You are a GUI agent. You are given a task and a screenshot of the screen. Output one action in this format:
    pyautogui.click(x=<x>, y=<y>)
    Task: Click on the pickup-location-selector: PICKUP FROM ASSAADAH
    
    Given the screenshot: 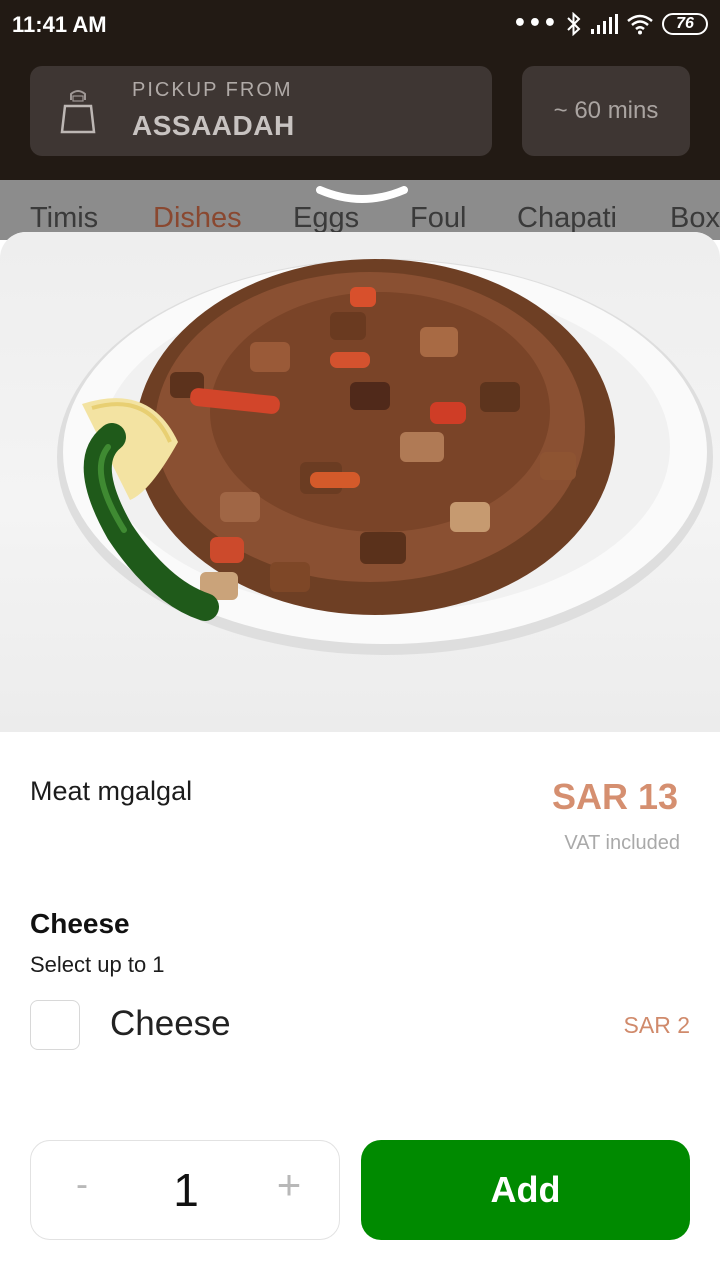 What is the action you would take?
    pyautogui.click(x=261, y=111)
    